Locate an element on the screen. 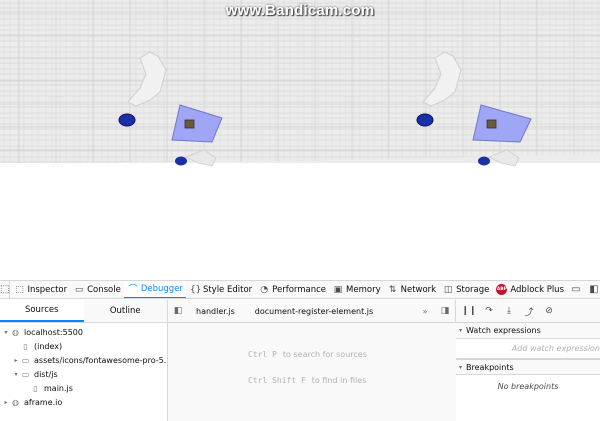  pause-icon: ❙❙ is located at coordinates (469, 311).